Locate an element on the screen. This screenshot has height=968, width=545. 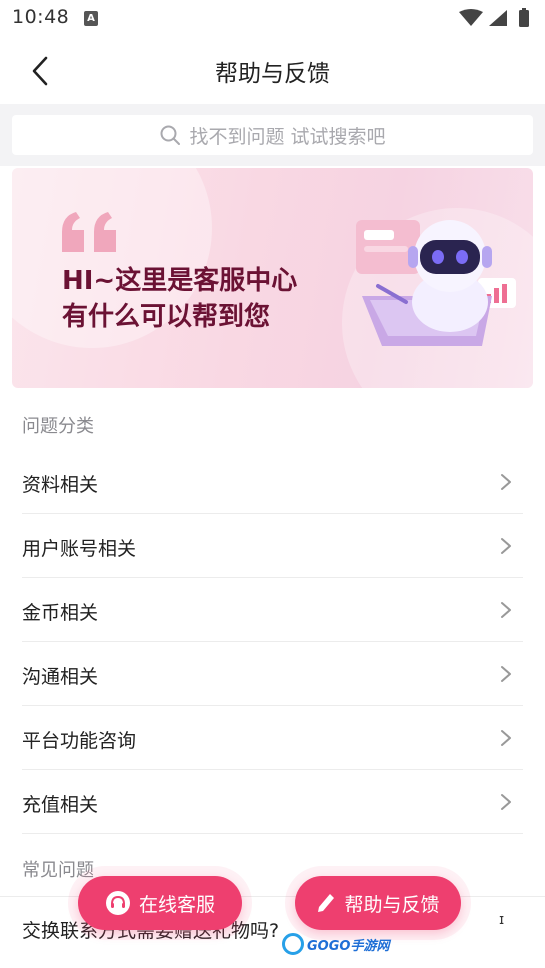
status-bar: 10:48 A is located at coordinates (272, 18).